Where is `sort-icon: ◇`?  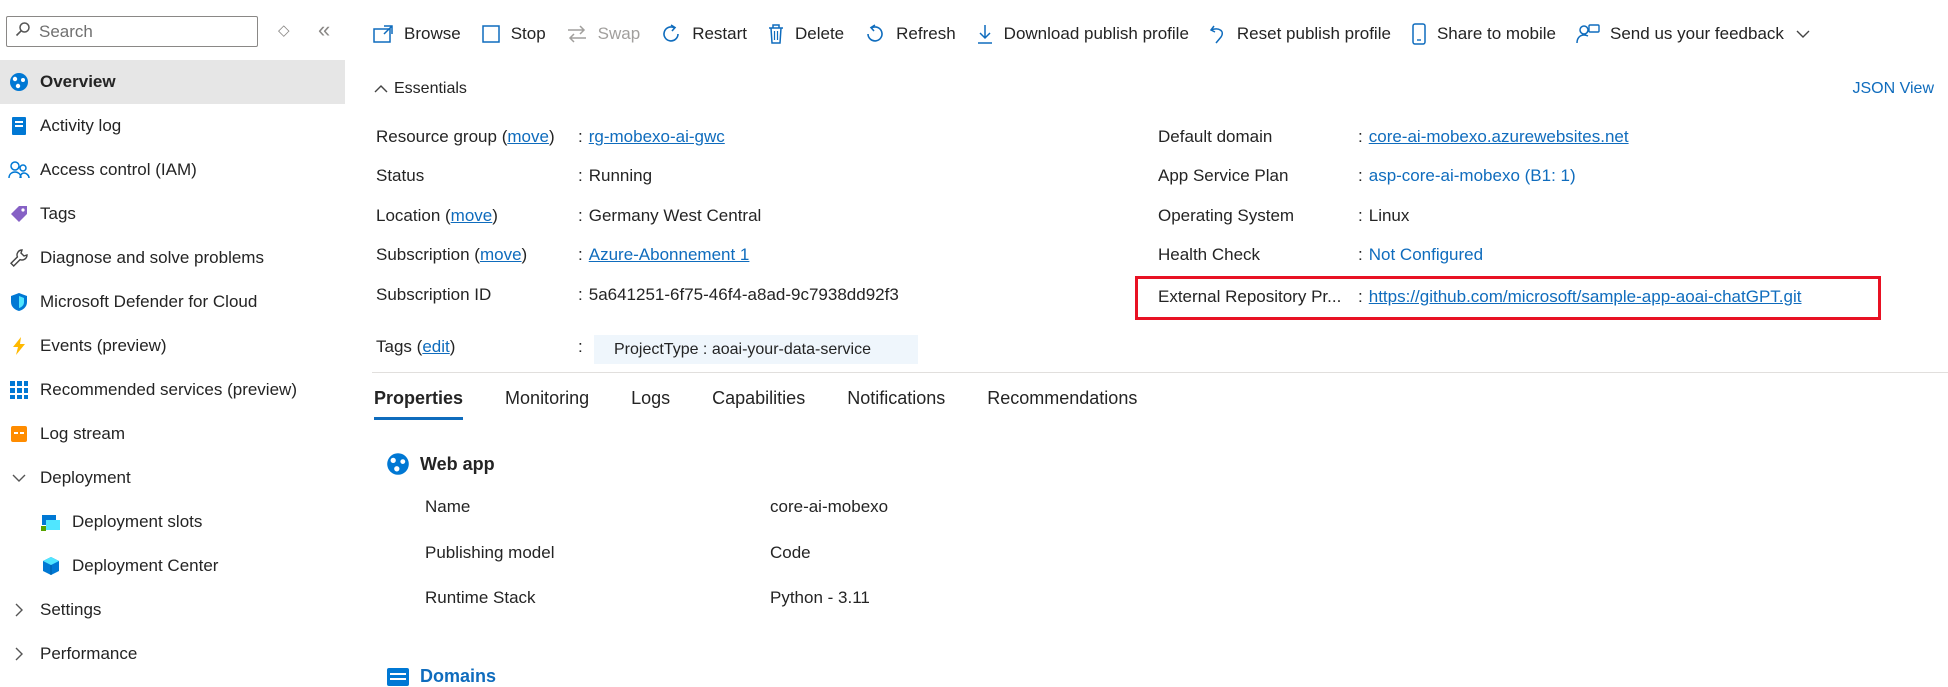 sort-icon: ◇ is located at coordinates (284, 30).